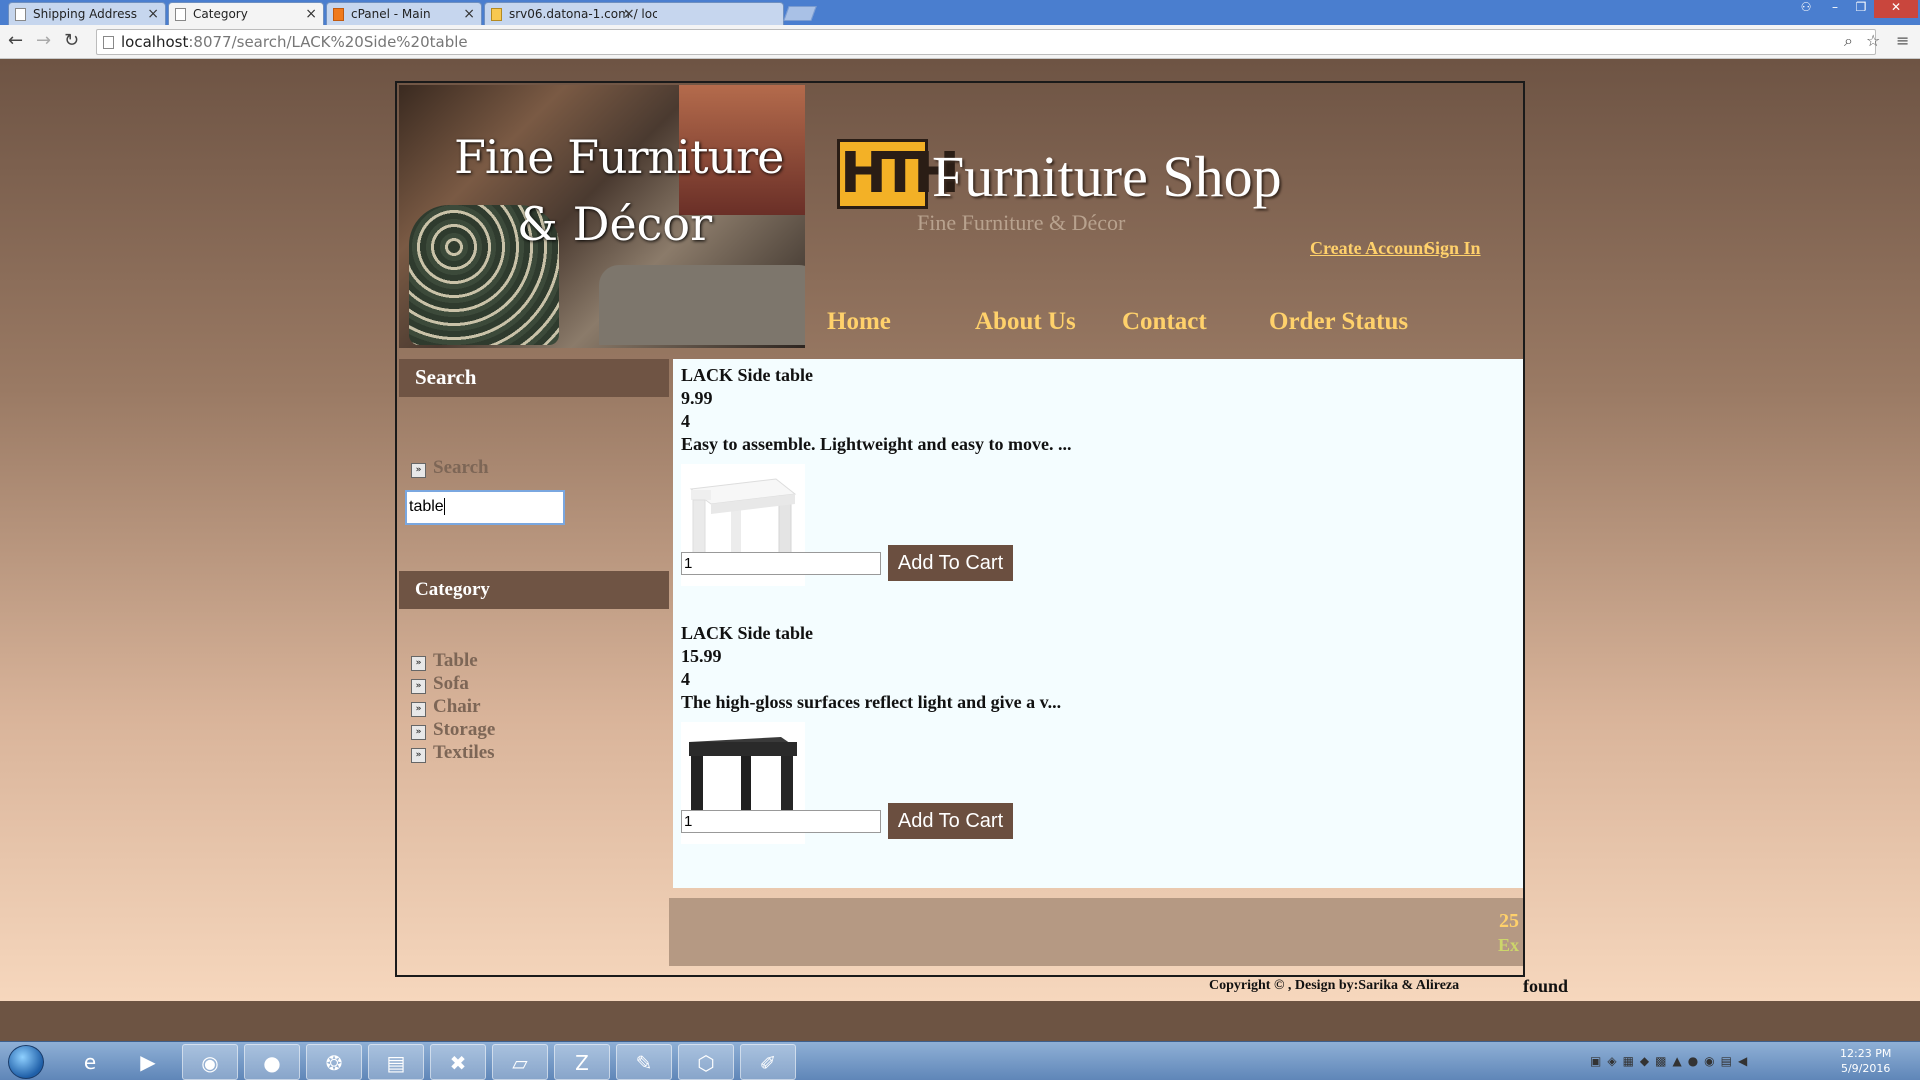 The height and width of the screenshot is (1080, 1920). Describe the element at coordinates (464, 752) in the screenshot. I see `category-label: Textiles` at that location.